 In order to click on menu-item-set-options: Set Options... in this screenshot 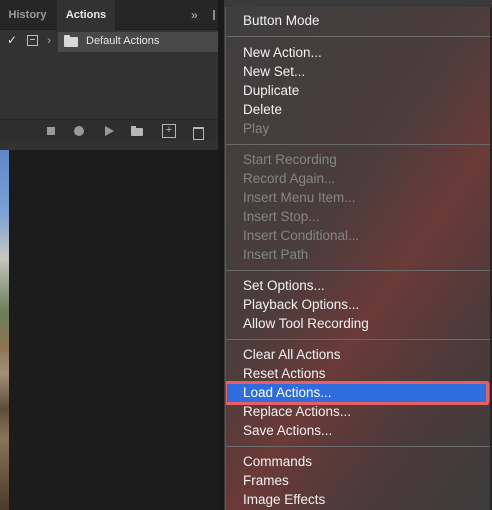, I will do `click(359, 285)`.